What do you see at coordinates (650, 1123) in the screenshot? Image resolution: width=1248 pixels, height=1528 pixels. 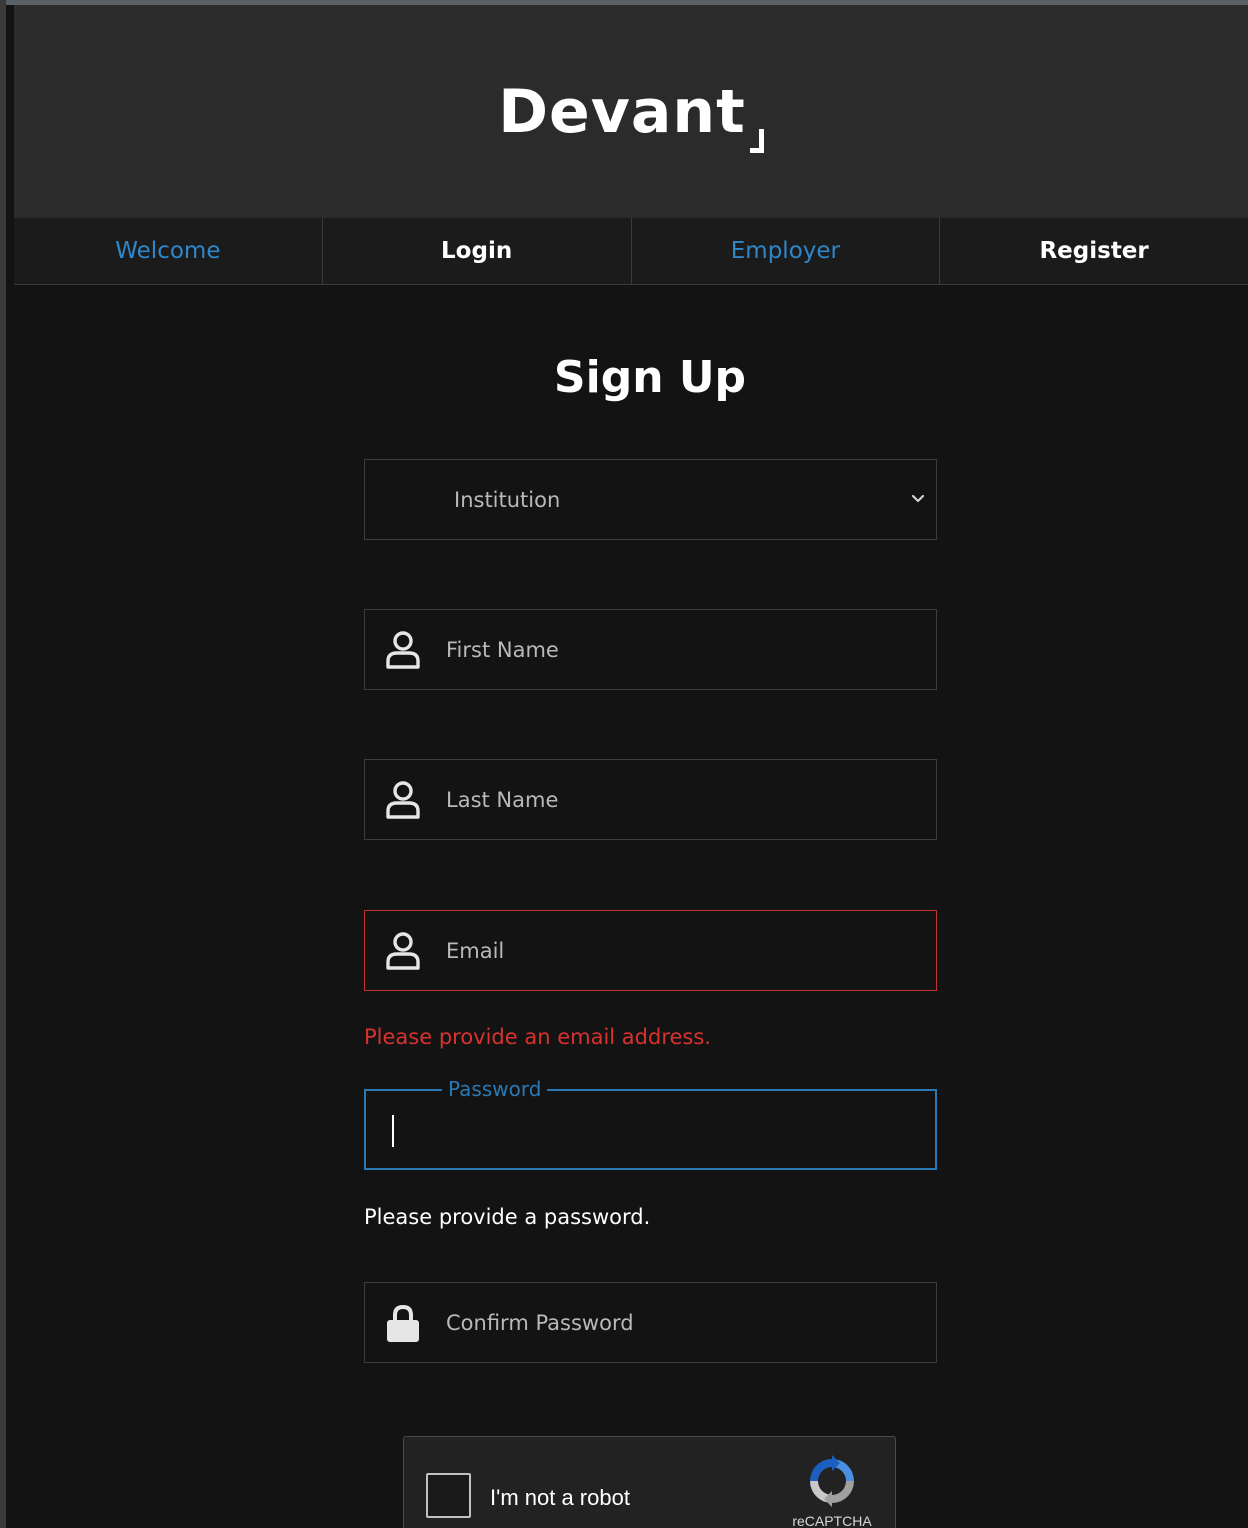 I see `password-field: Password` at bounding box center [650, 1123].